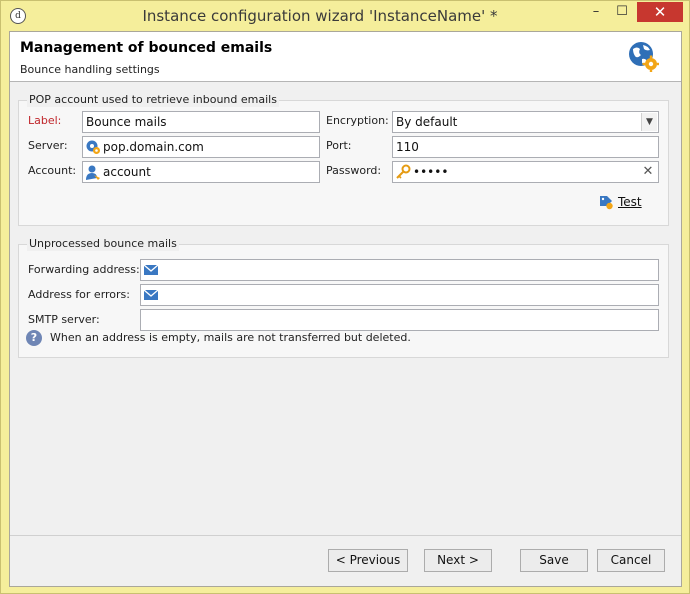  What do you see at coordinates (403, 171) in the screenshot?
I see `key-icon` at bounding box center [403, 171].